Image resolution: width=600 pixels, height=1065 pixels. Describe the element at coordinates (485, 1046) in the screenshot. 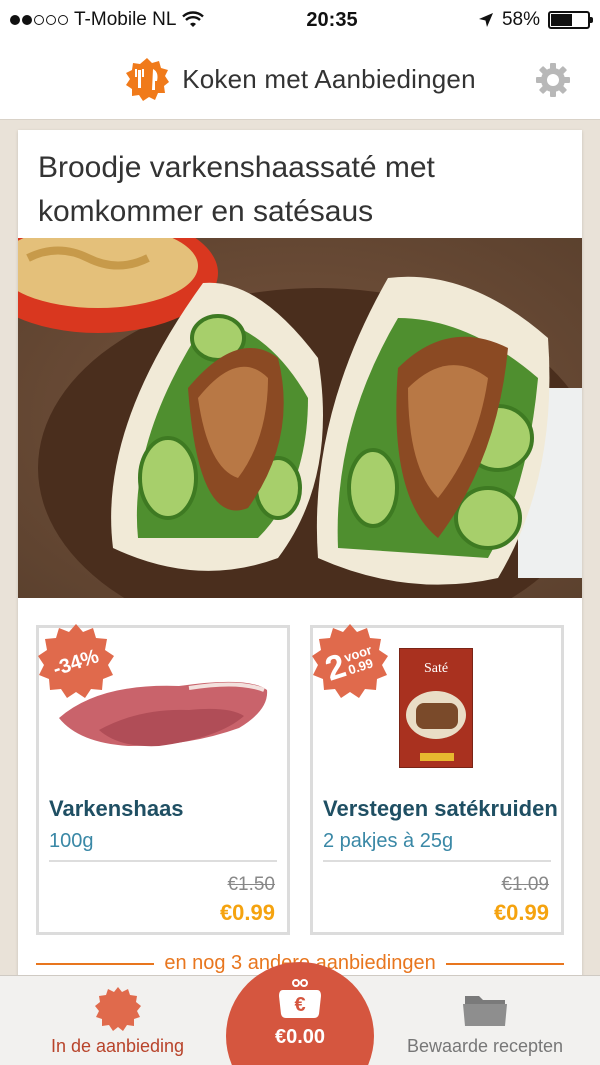

I see `tab-bewaarde-label: Bewaarde recepten` at that location.